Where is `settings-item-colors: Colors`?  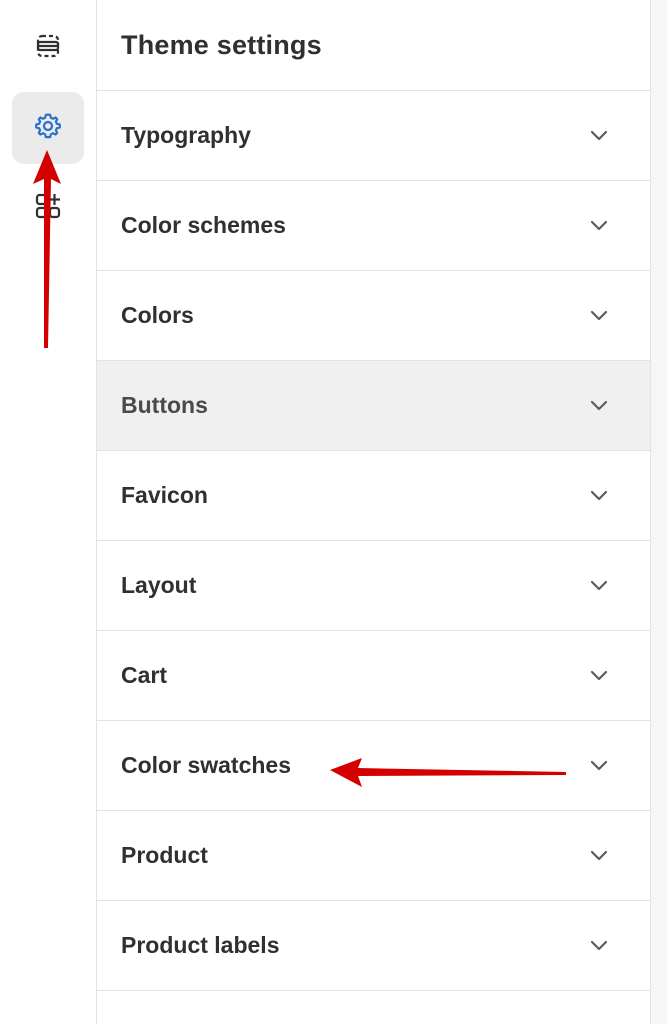
settings-item-colors: Colors is located at coordinates (373, 316).